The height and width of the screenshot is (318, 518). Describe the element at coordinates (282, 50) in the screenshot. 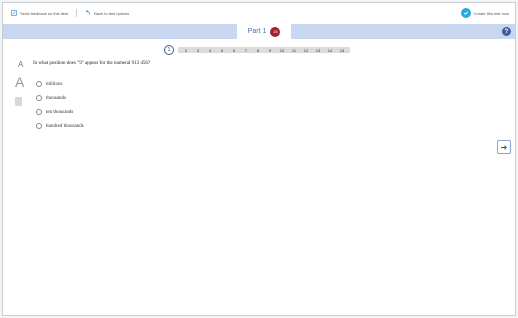

I see `question-number: 10` at that location.